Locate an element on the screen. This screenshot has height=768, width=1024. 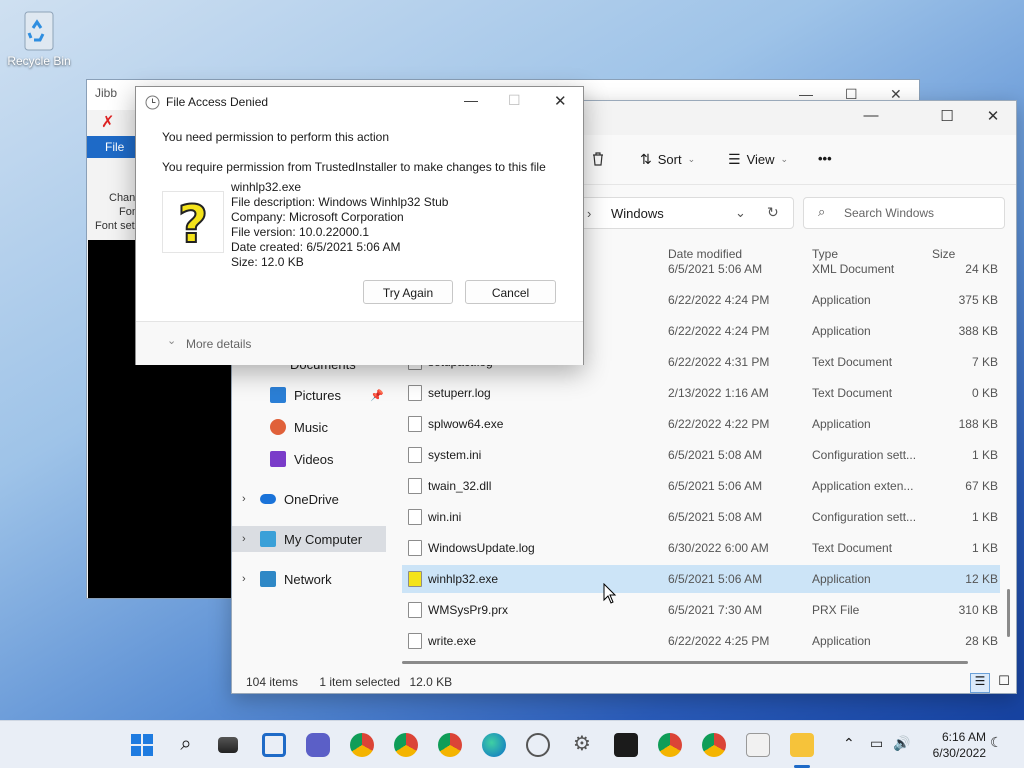
chrome-profile-2-icon is located at coordinates (450, 745).